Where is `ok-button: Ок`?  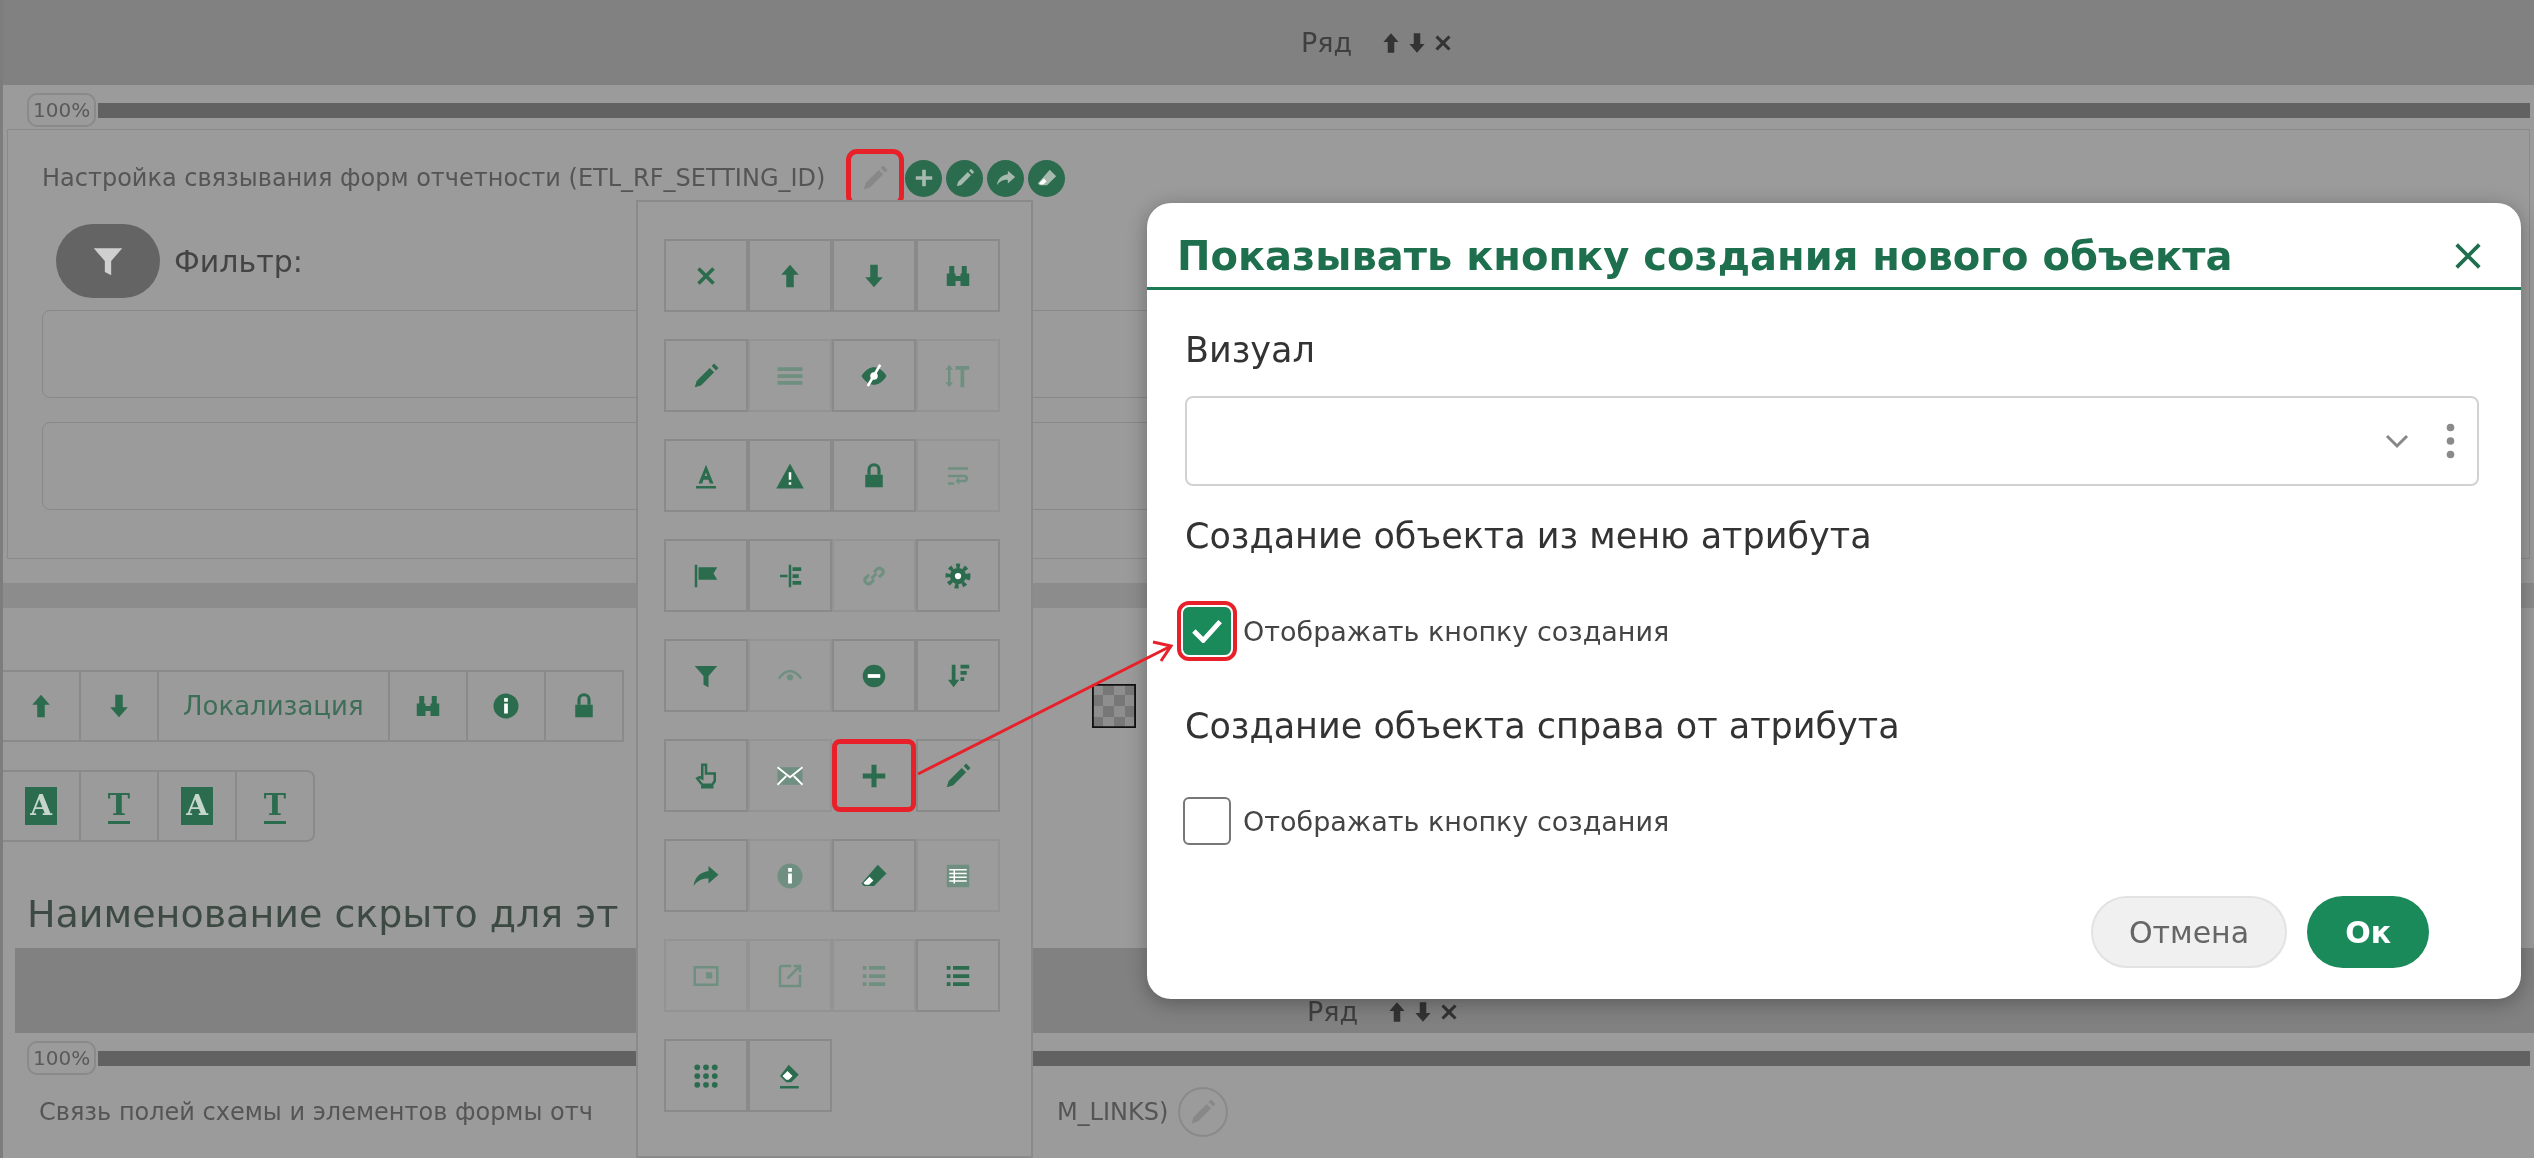 ok-button: Ок is located at coordinates (2368, 932).